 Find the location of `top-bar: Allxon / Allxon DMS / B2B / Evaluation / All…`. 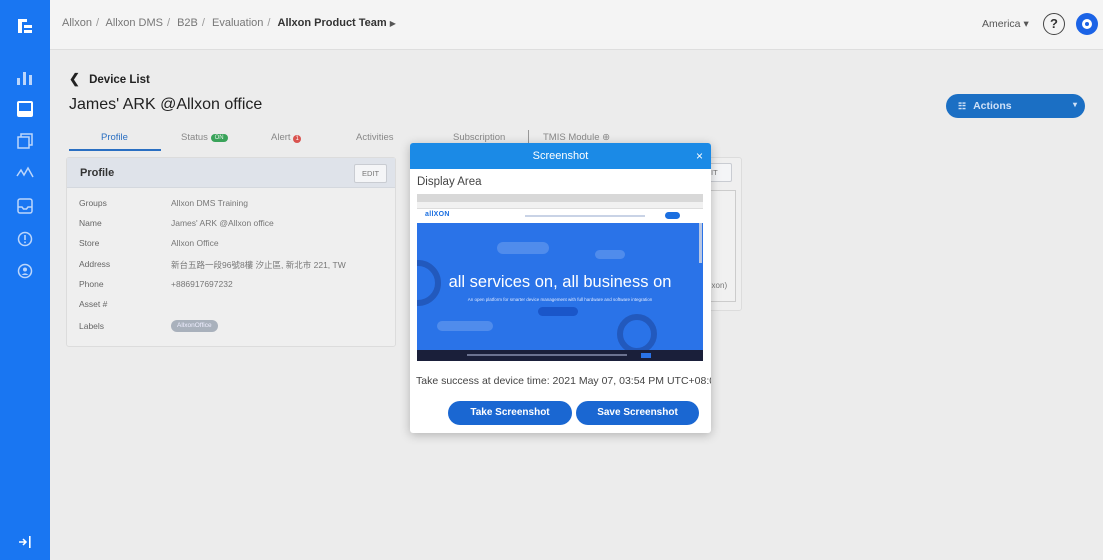

top-bar: Allxon / Allxon DMS / B2B / Evaluation / All… is located at coordinates (576, 25).